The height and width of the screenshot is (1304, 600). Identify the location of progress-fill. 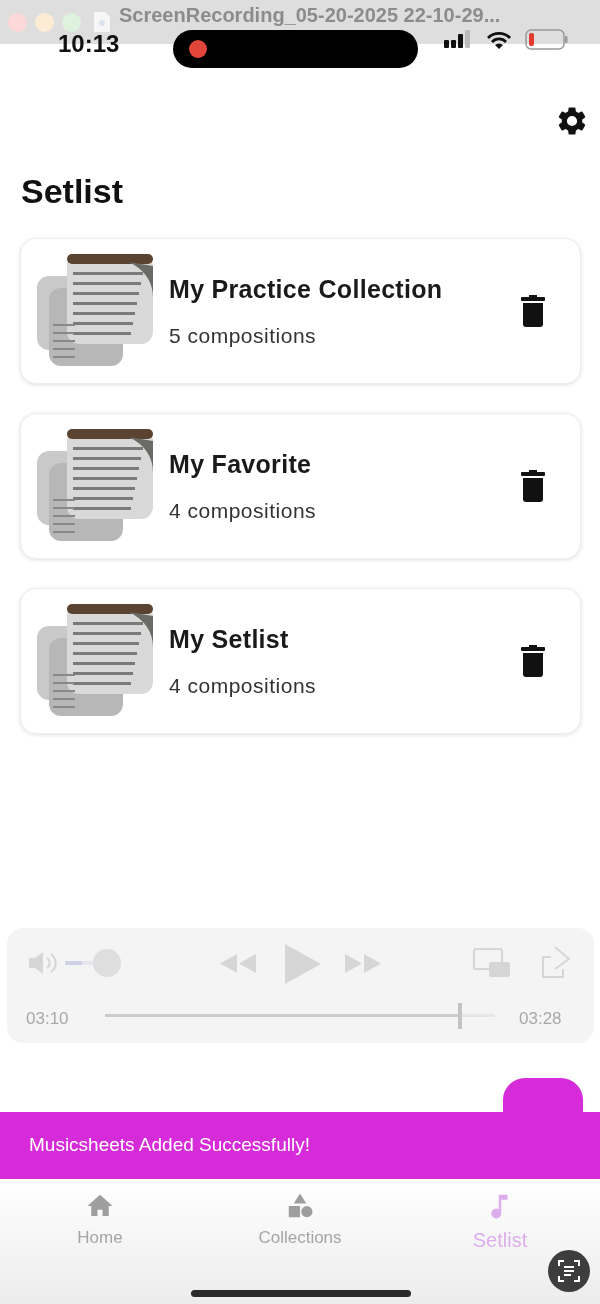
(282, 1015).